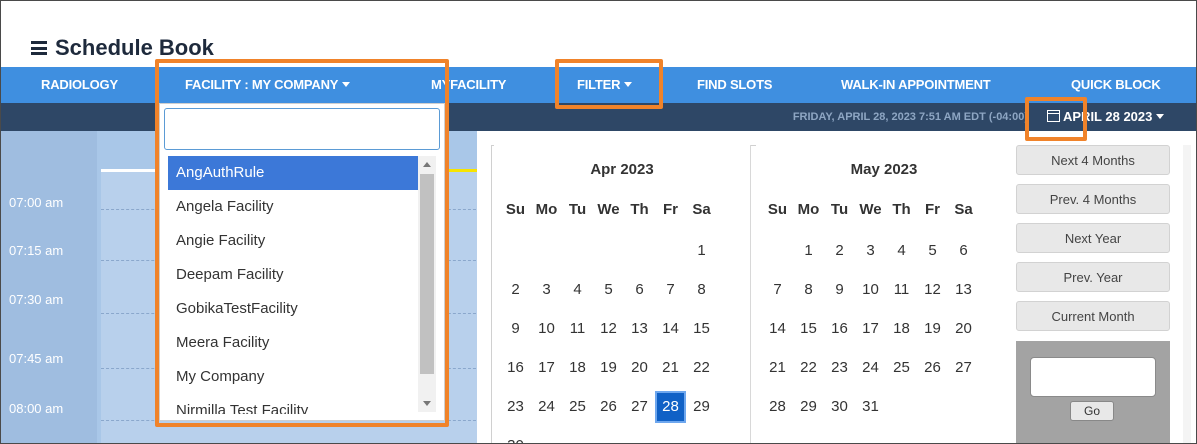 Image resolution: width=1197 pixels, height=444 pixels. Describe the element at coordinates (302, 129) in the screenshot. I see `facility-search-input` at that location.